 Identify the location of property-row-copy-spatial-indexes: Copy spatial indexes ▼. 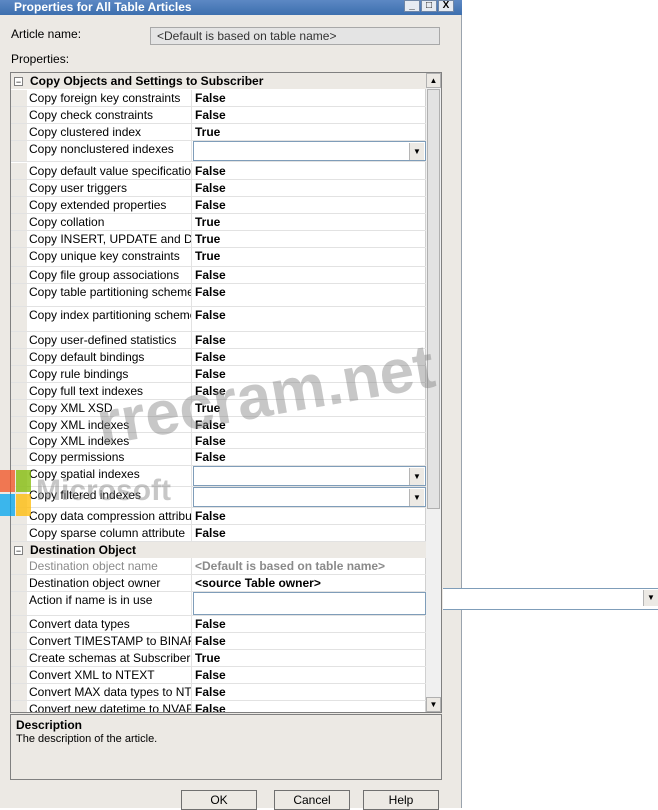
(218, 476).